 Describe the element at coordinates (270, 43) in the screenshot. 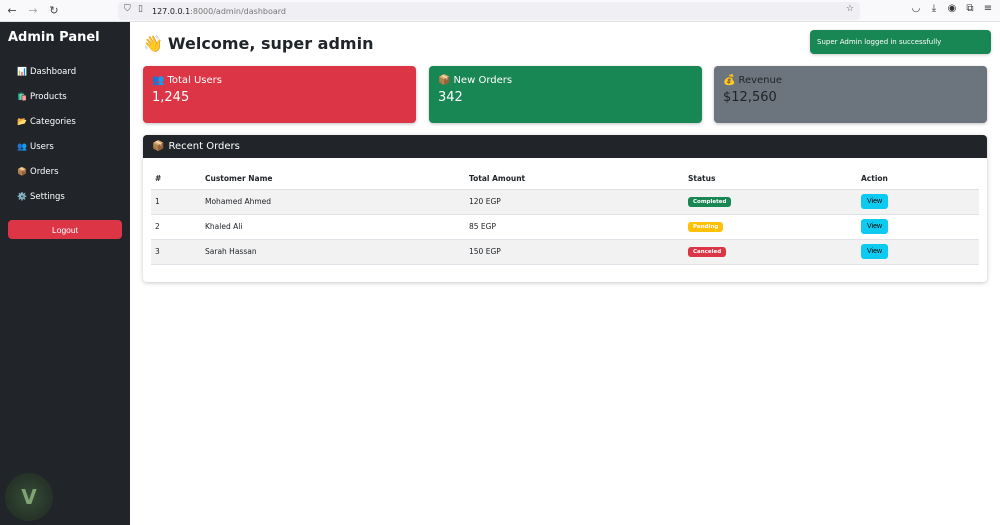

I see `welcome-text: Welcome, super admin` at that location.